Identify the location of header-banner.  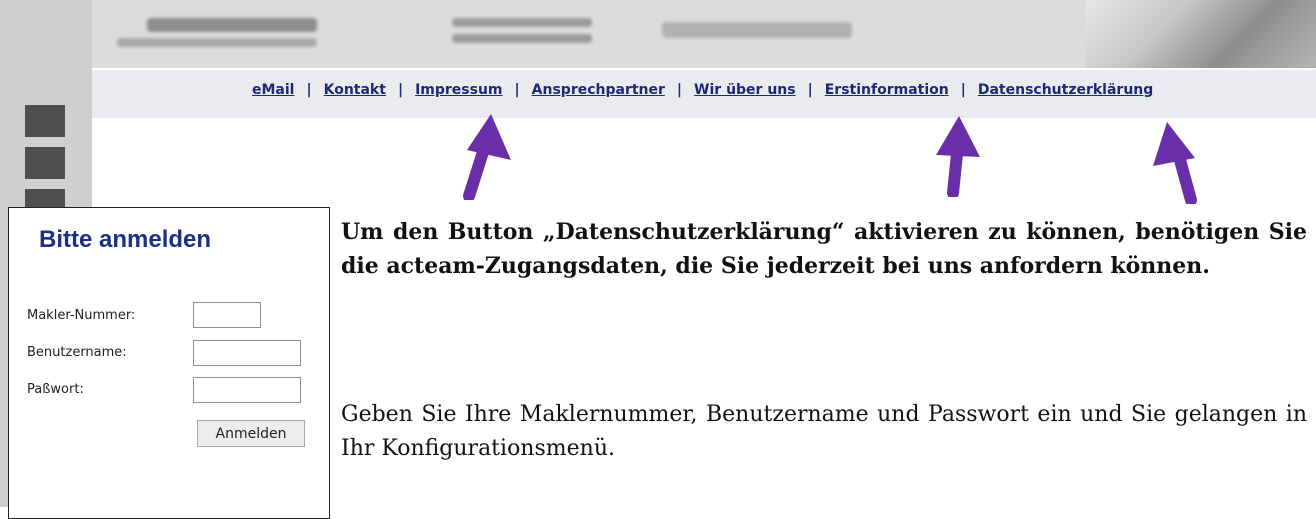
(704, 34).